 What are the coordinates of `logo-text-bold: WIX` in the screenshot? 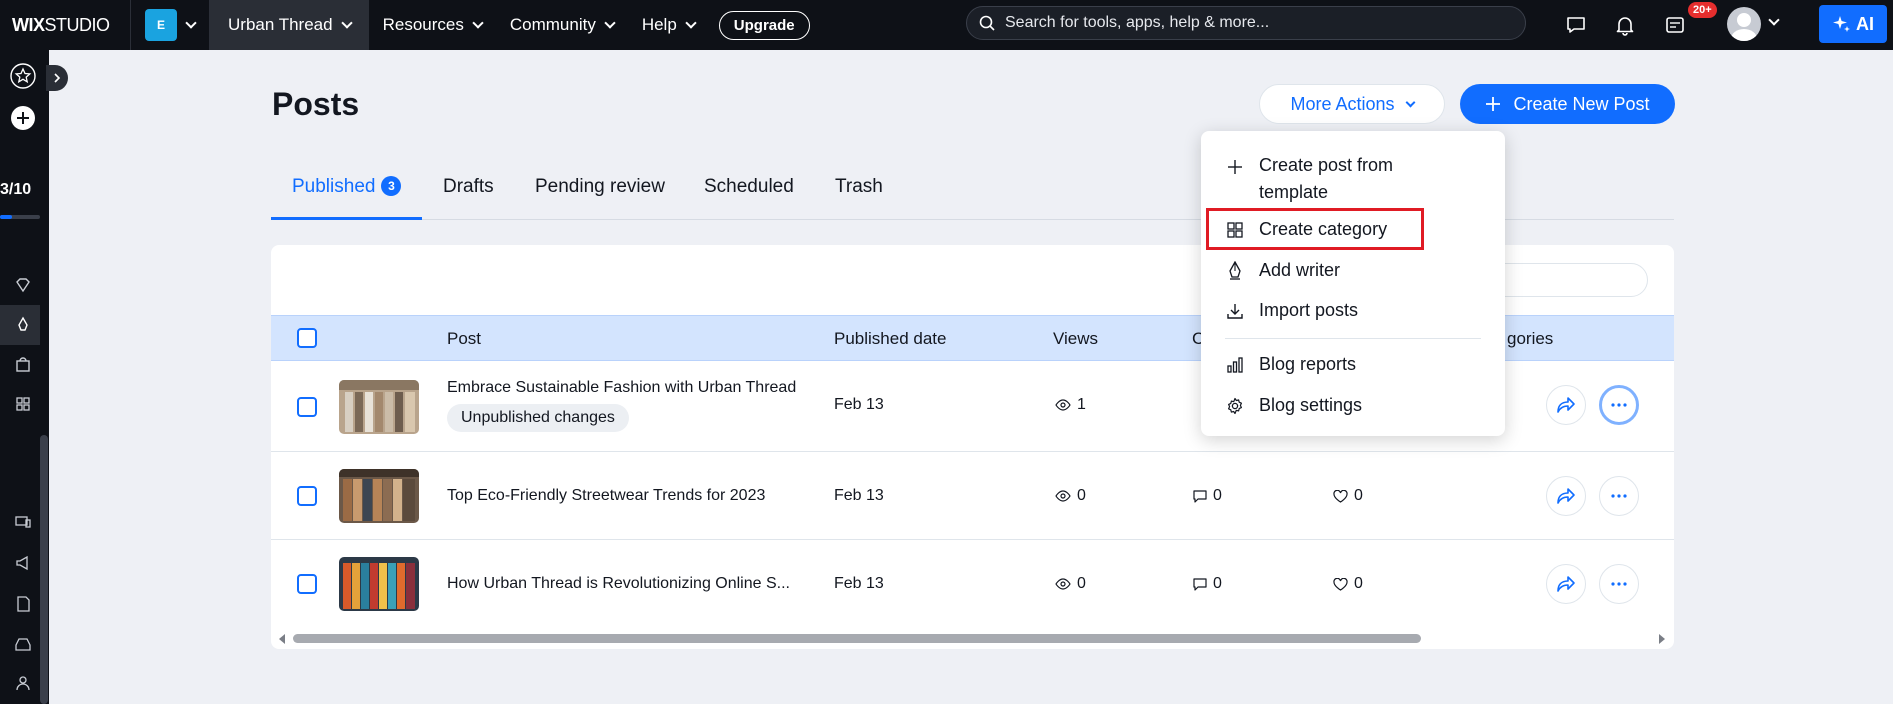 It's located at (28, 24).